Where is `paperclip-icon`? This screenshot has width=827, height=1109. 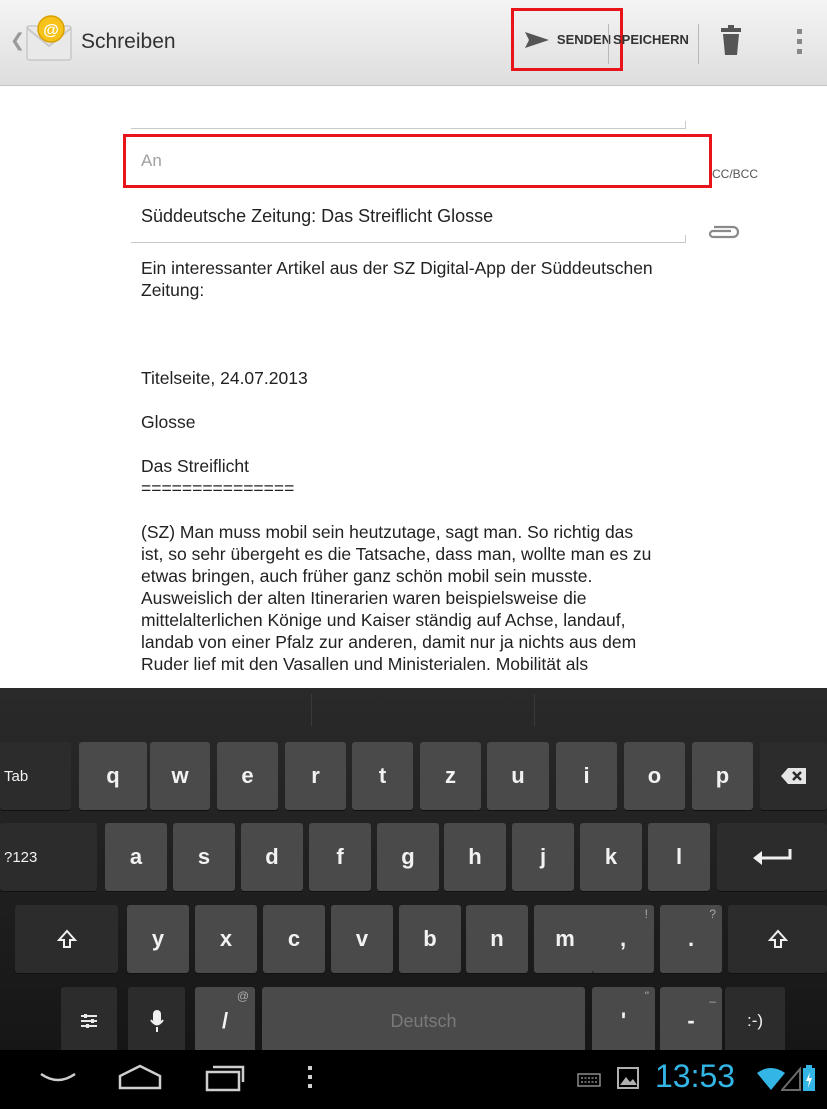
paperclip-icon is located at coordinates (723, 232).